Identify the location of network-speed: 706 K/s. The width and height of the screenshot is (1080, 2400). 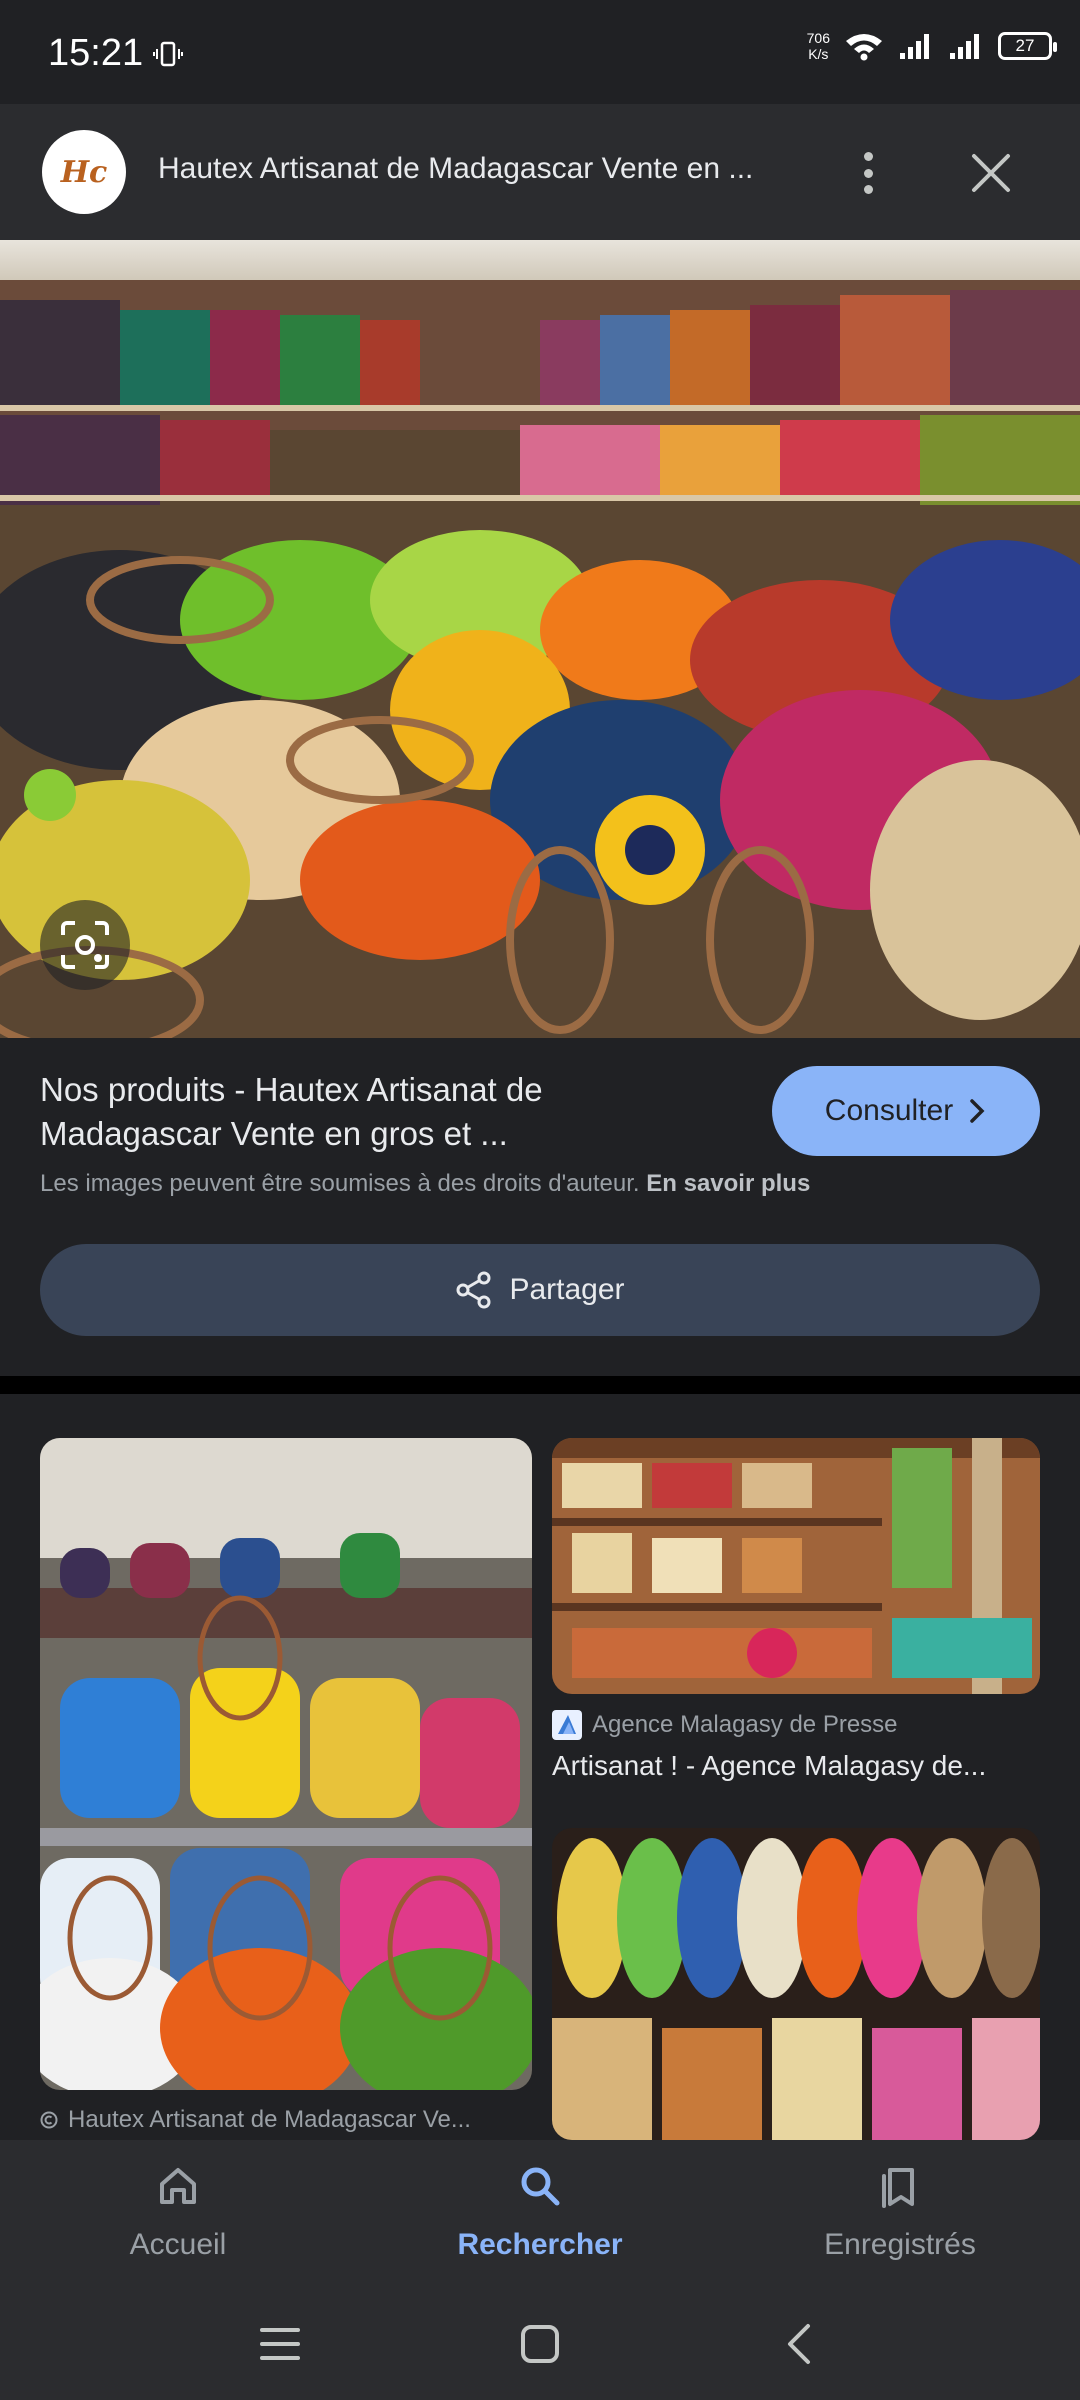
(818, 46).